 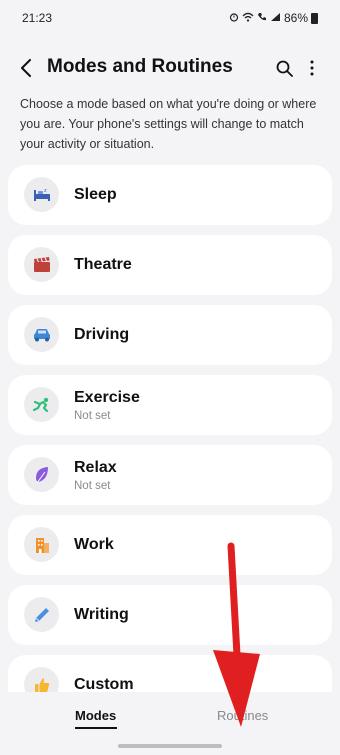 I want to click on mode-item-work: Work, so click(x=170, y=545).